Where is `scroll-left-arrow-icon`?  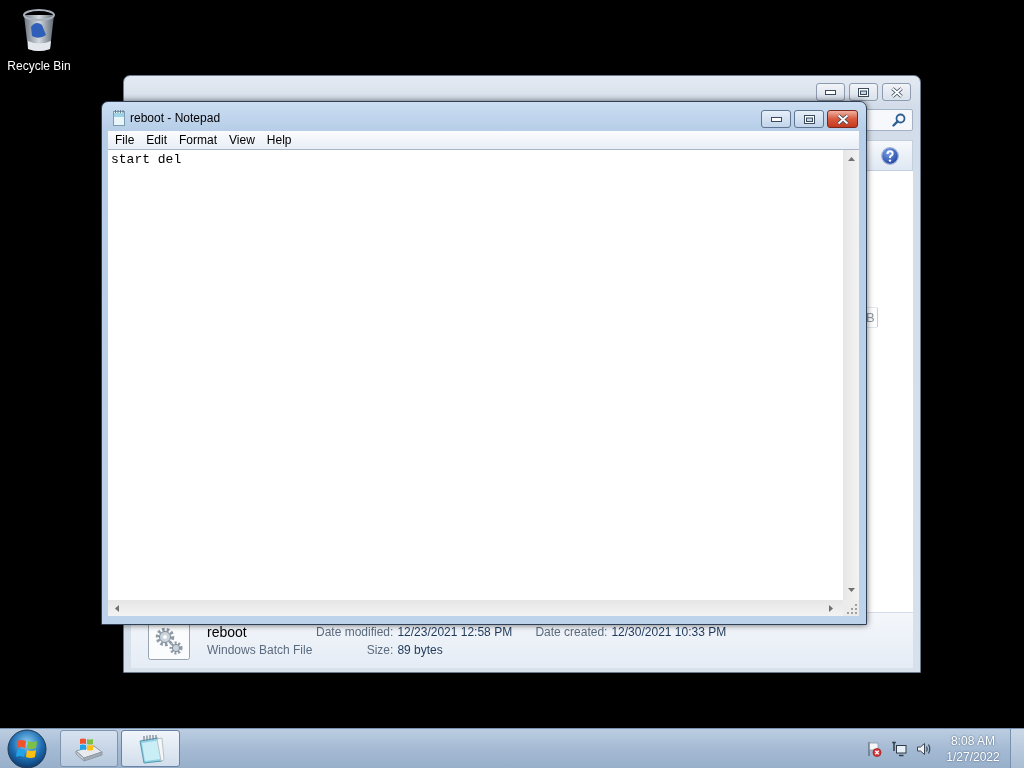
scroll-left-arrow-icon is located at coordinates (117, 608).